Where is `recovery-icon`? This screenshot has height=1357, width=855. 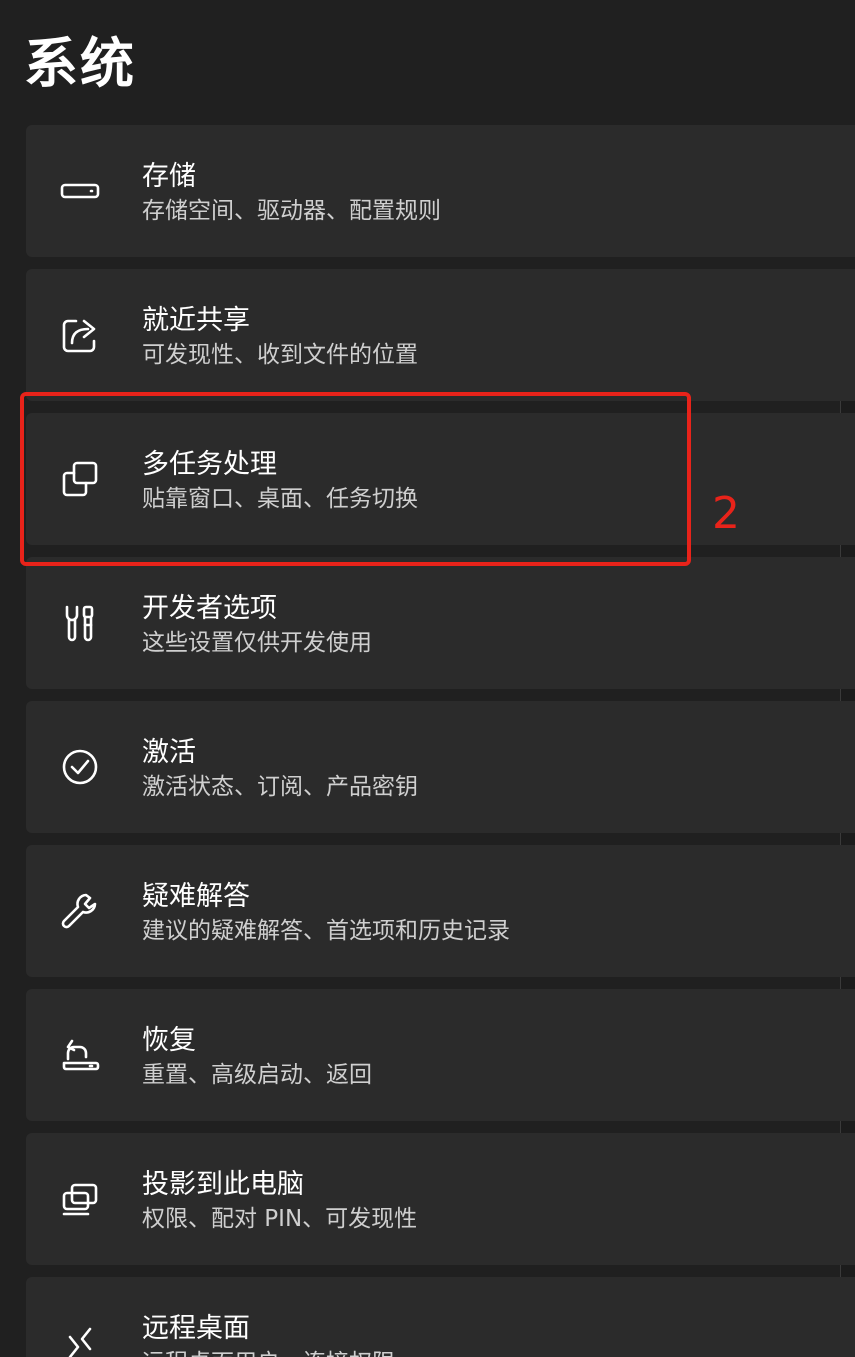
recovery-icon is located at coordinates (80, 1055).